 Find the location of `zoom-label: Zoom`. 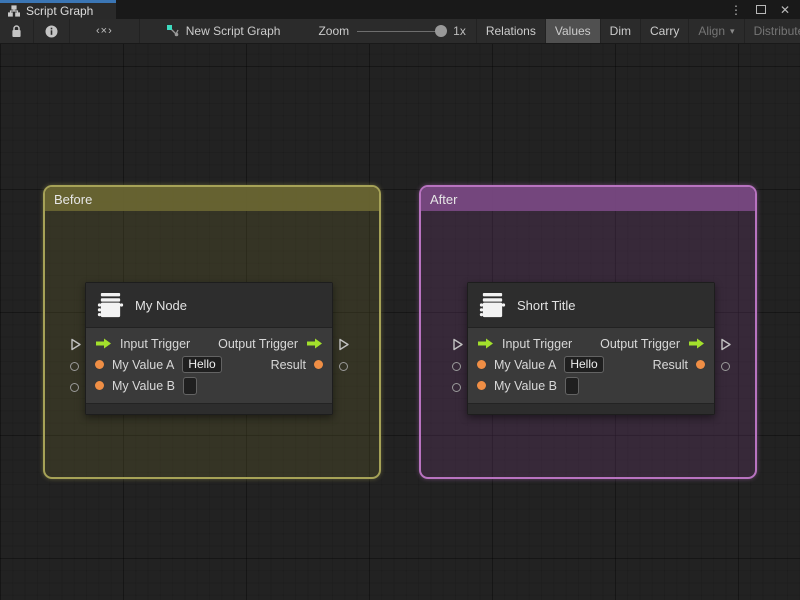

zoom-label: Zoom is located at coordinates (334, 31).